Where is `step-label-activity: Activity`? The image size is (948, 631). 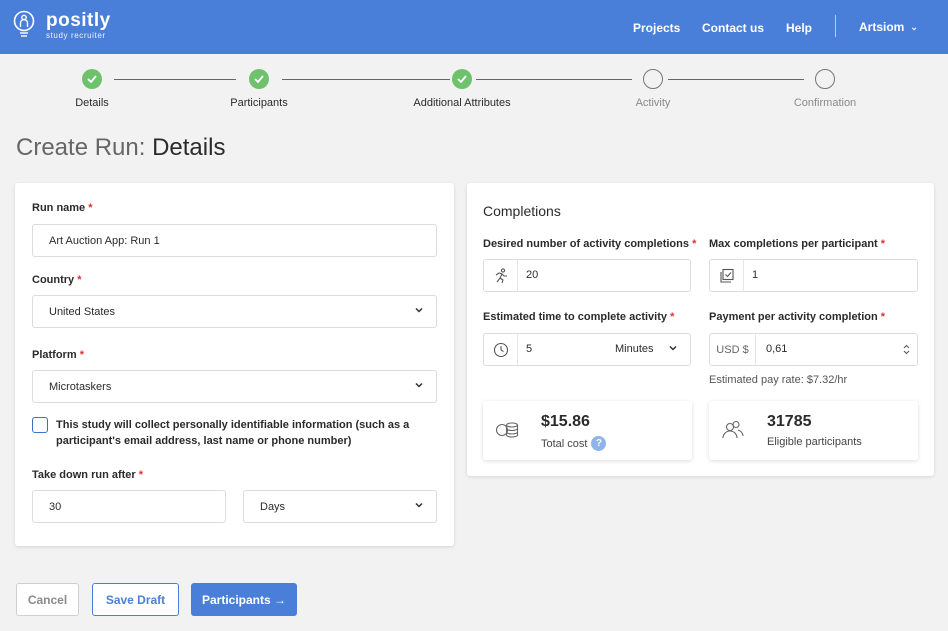
step-label-activity: Activity is located at coordinates (653, 103).